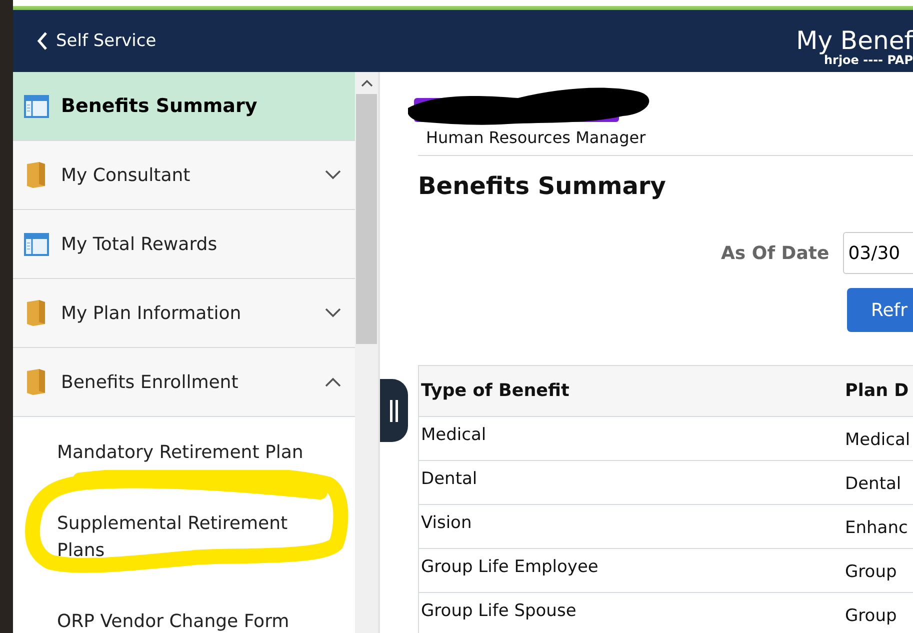  Describe the element at coordinates (366, 219) in the screenshot. I see `scrollbar-thumb` at that location.